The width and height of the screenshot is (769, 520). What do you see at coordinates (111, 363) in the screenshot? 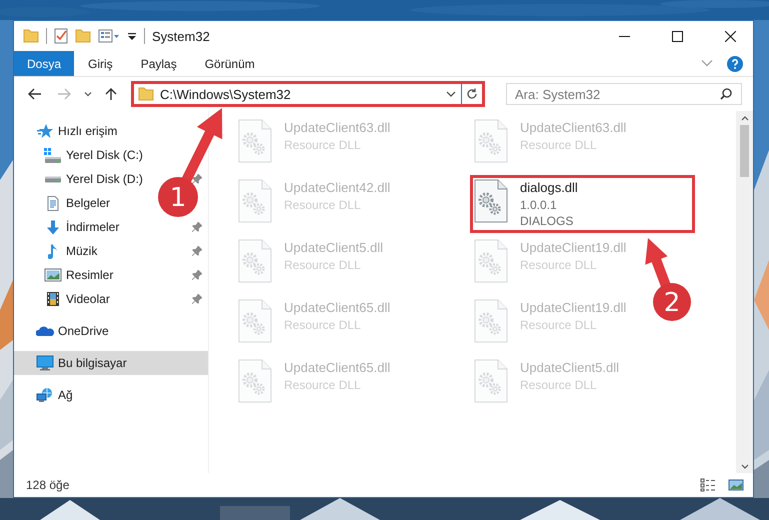
I see `sidebar-item: Bu bilgisayar` at bounding box center [111, 363].